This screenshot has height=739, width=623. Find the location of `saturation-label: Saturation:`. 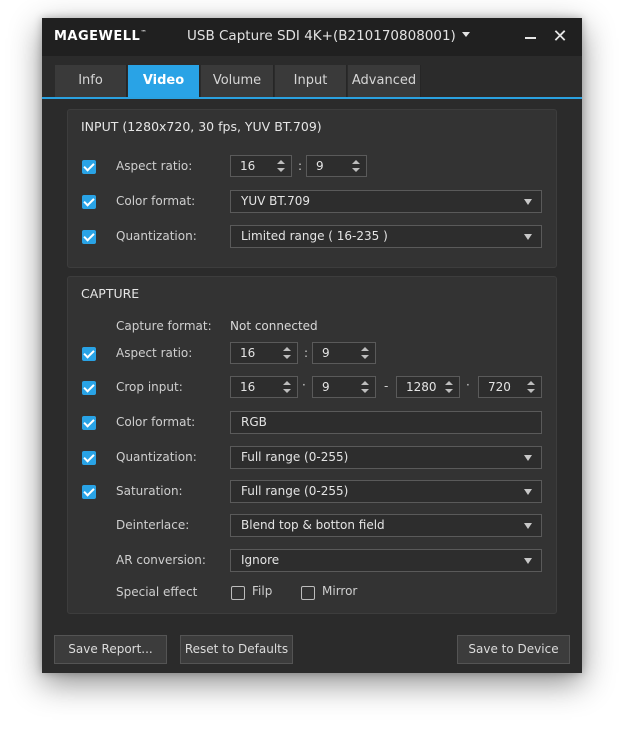

saturation-label: Saturation: is located at coordinates (149, 491).